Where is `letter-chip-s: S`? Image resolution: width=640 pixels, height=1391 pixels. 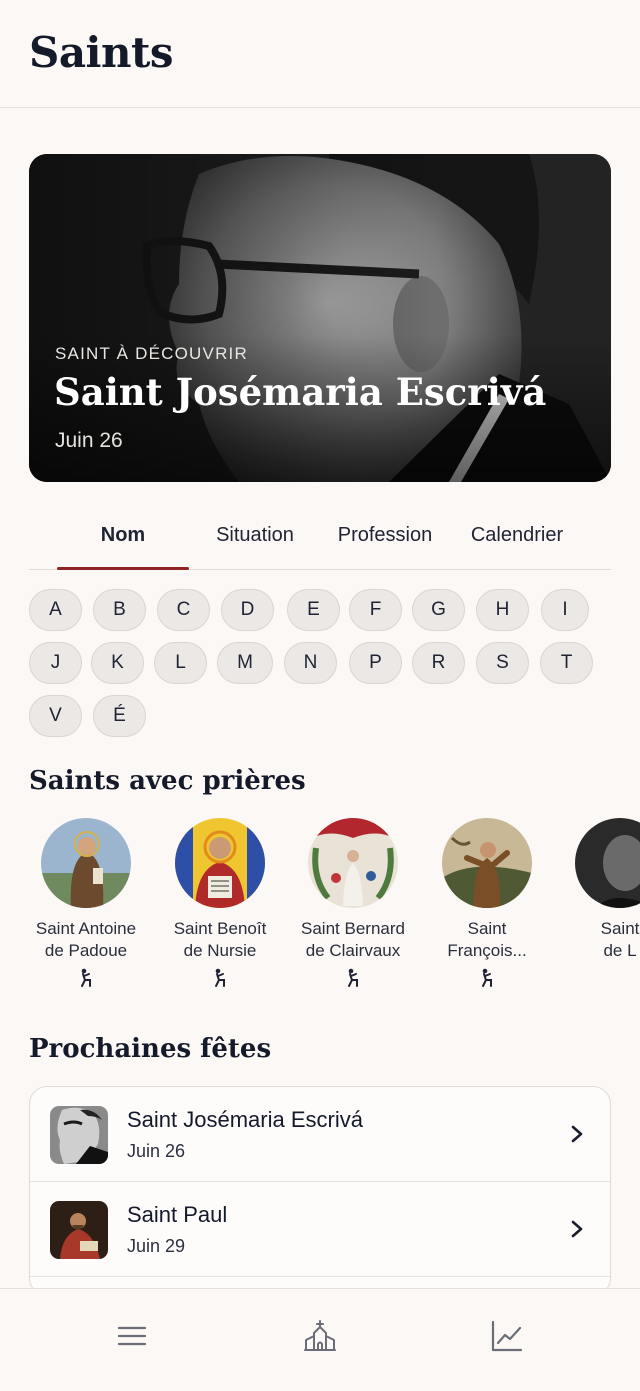 letter-chip-s: S is located at coordinates (502, 663).